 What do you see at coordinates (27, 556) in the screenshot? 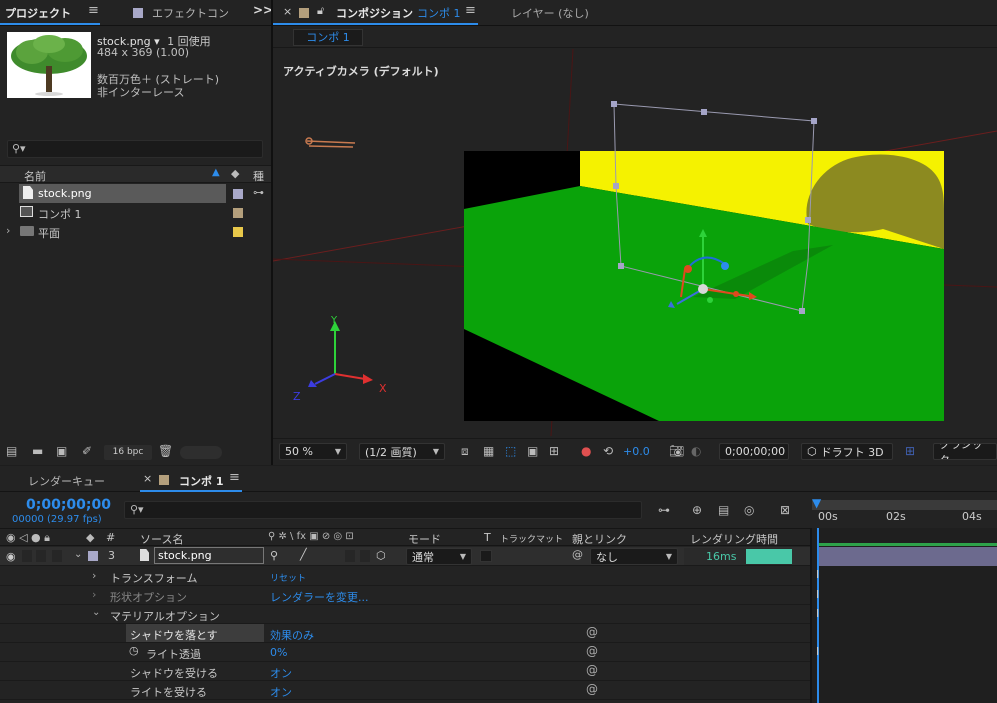
I see `audio-switch` at bounding box center [27, 556].